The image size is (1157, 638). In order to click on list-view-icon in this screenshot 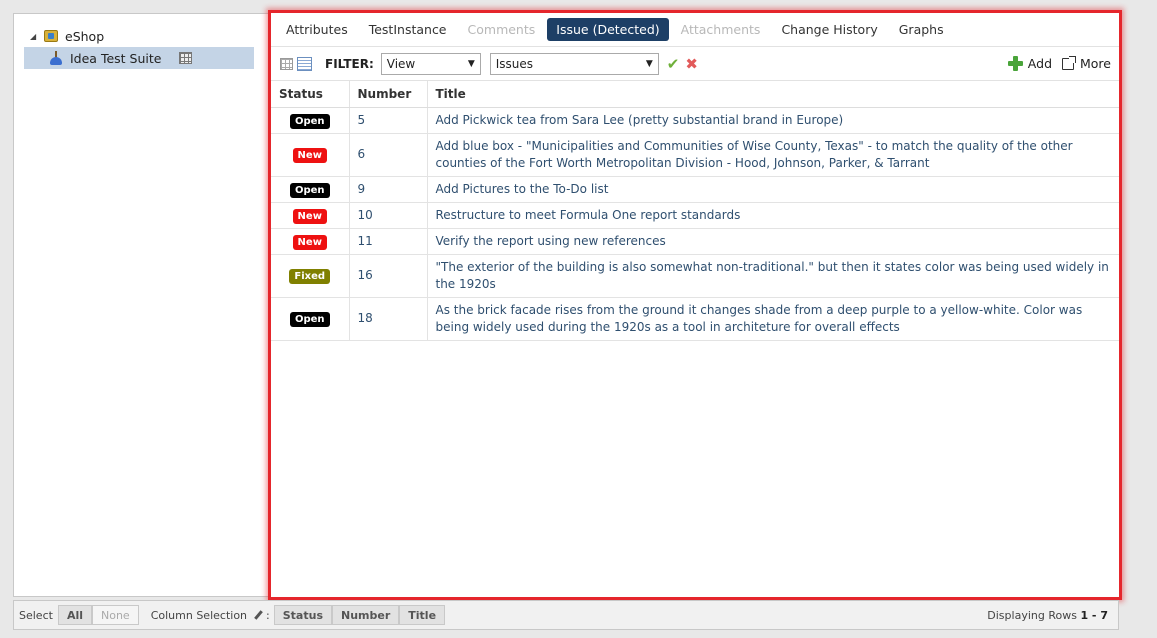, I will do `click(304, 63)`.